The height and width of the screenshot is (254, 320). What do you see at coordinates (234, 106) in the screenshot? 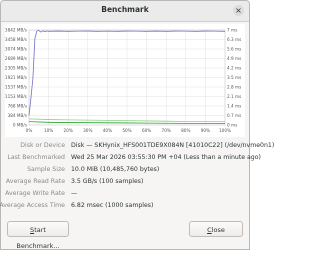
I see `y-right-tick-label: 1.4 ms` at bounding box center [234, 106].